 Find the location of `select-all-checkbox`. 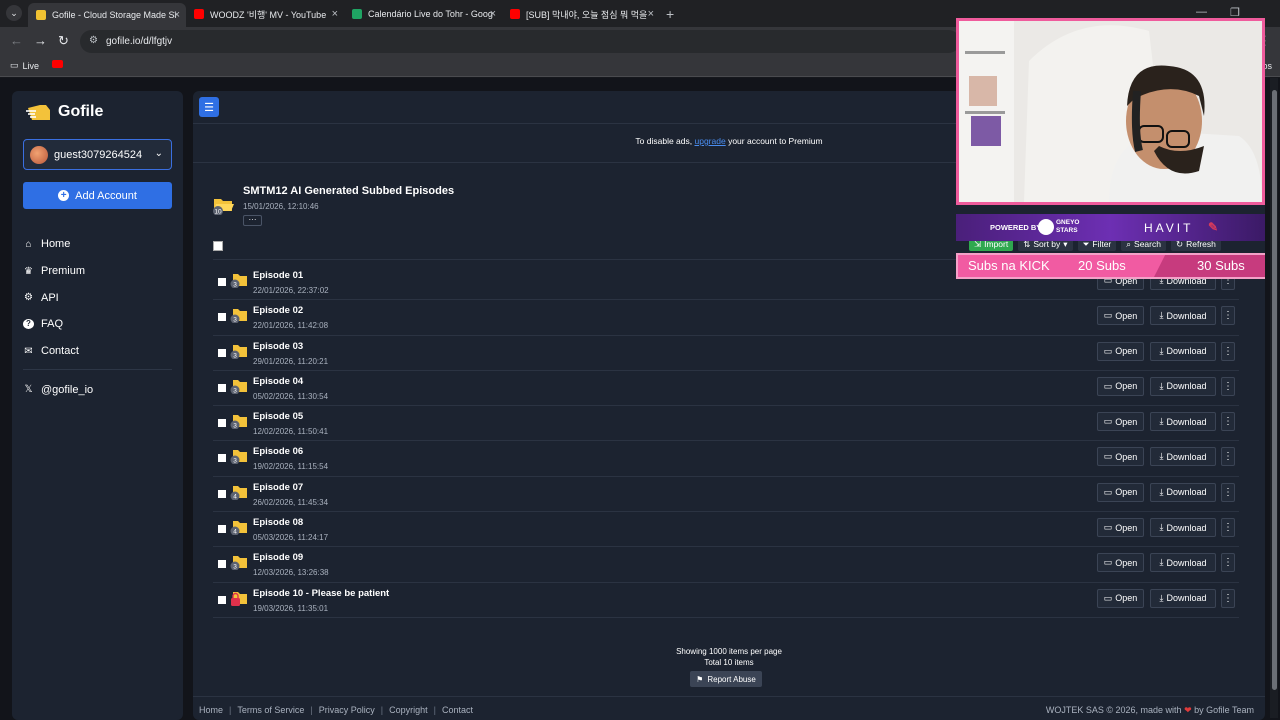

select-all-checkbox is located at coordinates (218, 246).